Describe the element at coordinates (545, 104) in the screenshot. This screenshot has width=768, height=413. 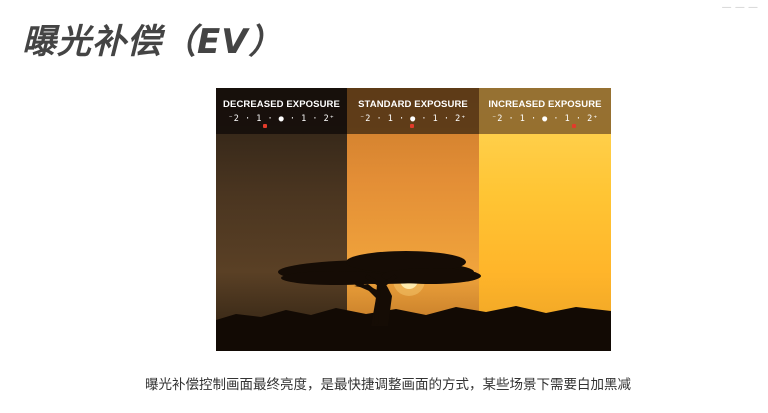
I see `increased-exposure-label: INCREASED EXPOSURE` at that location.